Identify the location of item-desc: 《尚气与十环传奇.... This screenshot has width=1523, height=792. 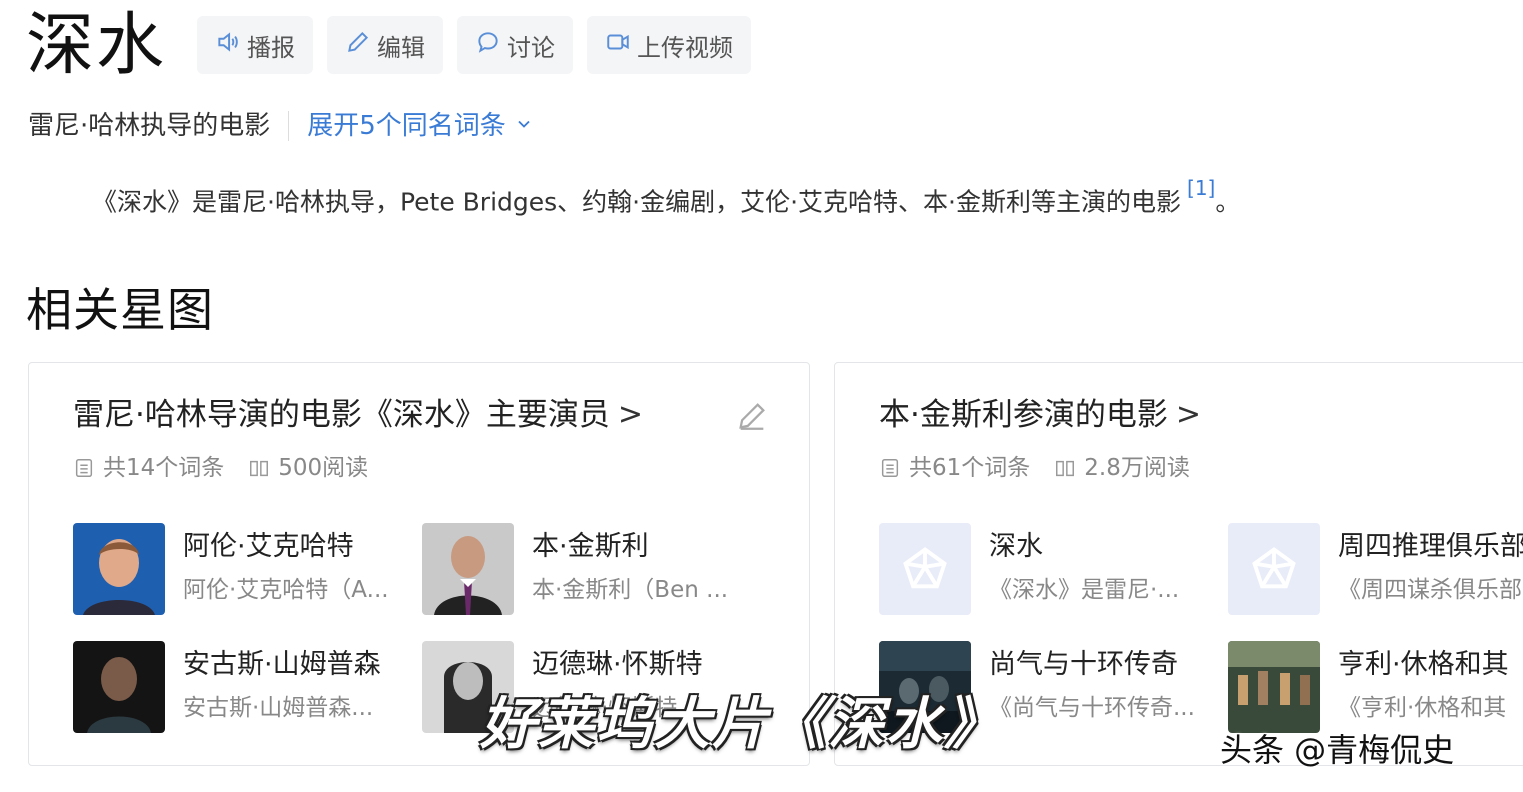
(1092, 708).